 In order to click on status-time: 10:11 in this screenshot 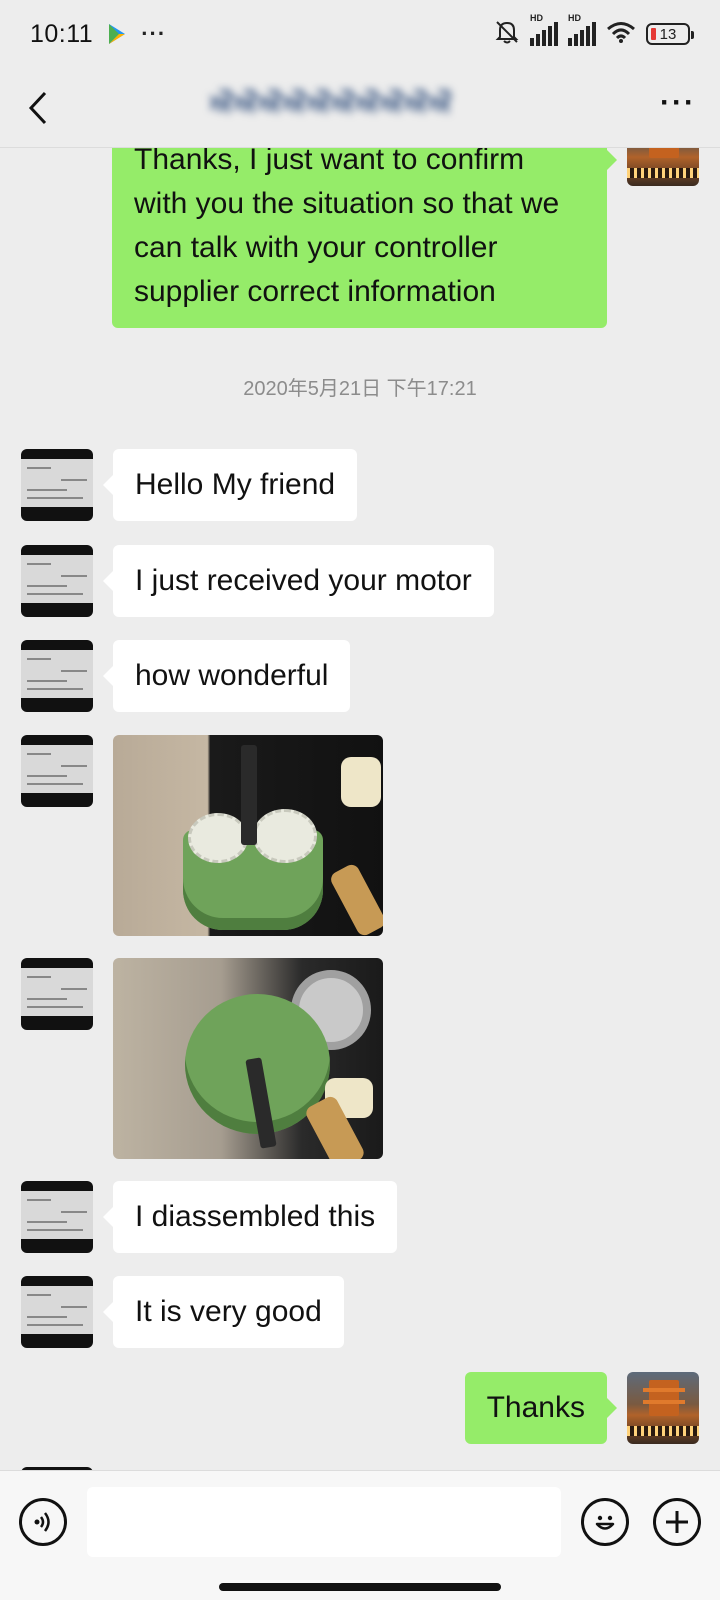, I will do `click(62, 33)`.